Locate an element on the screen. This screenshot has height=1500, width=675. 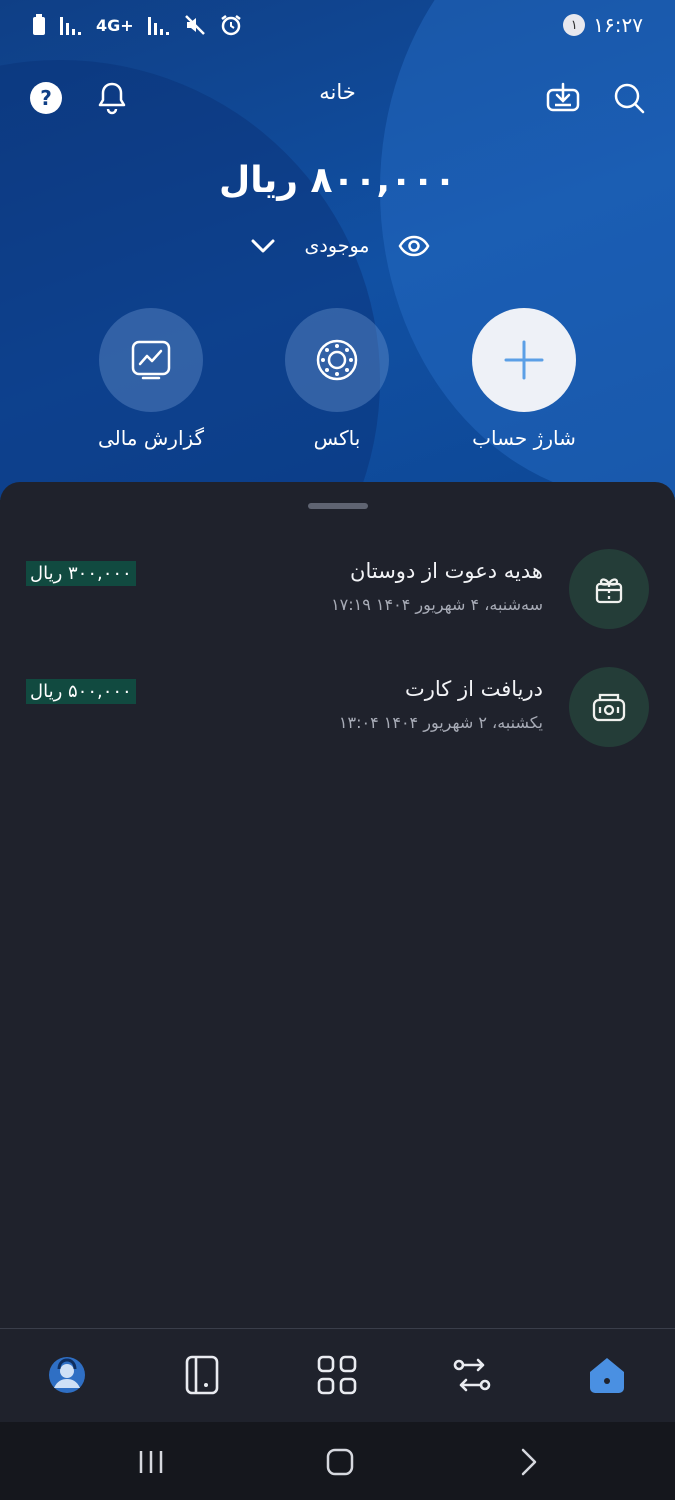
back-button is located at coordinates (529, 1462).